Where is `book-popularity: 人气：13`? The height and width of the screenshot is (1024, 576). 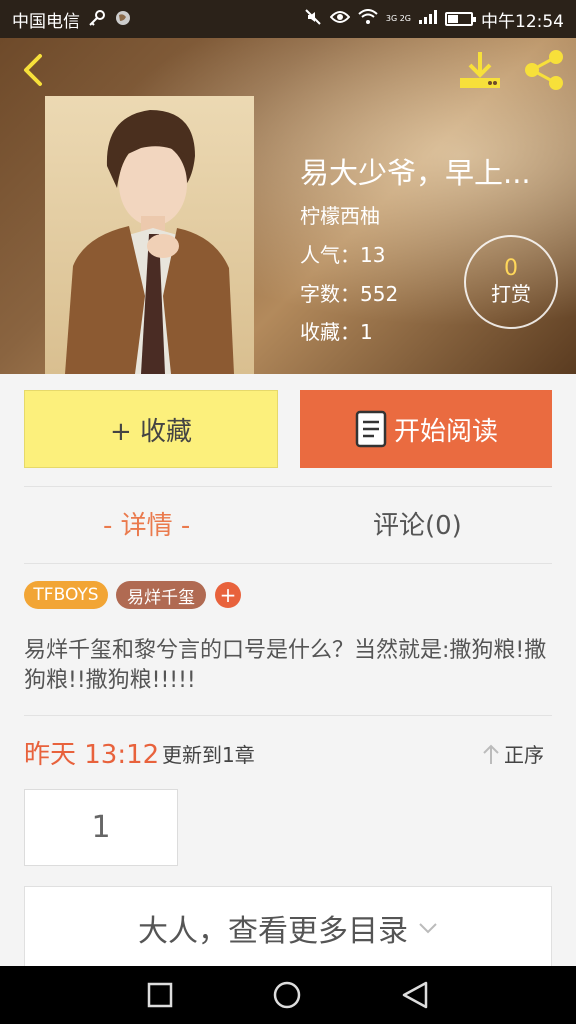 book-popularity: 人气：13 is located at coordinates (343, 255).